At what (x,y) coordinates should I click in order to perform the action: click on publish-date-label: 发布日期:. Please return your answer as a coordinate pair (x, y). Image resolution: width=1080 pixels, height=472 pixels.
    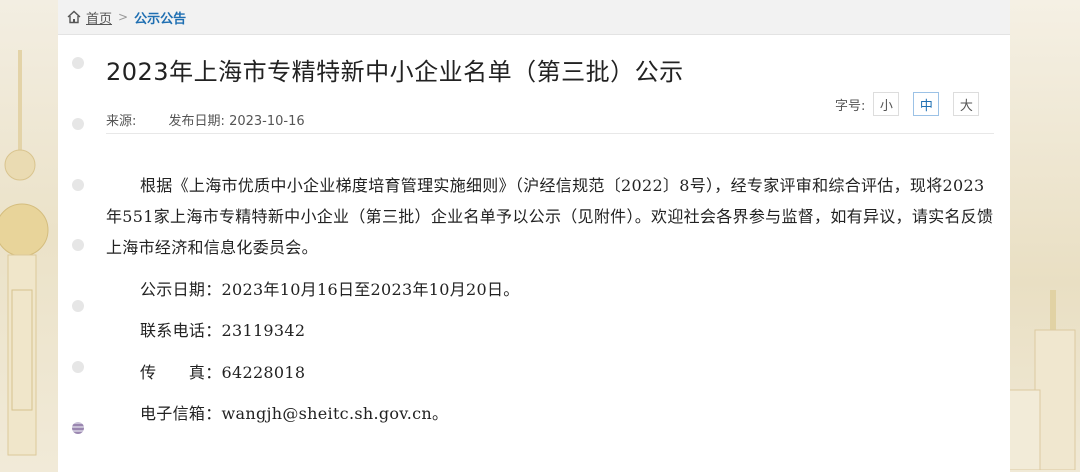
    Looking at the image, I should click on (196, 121).